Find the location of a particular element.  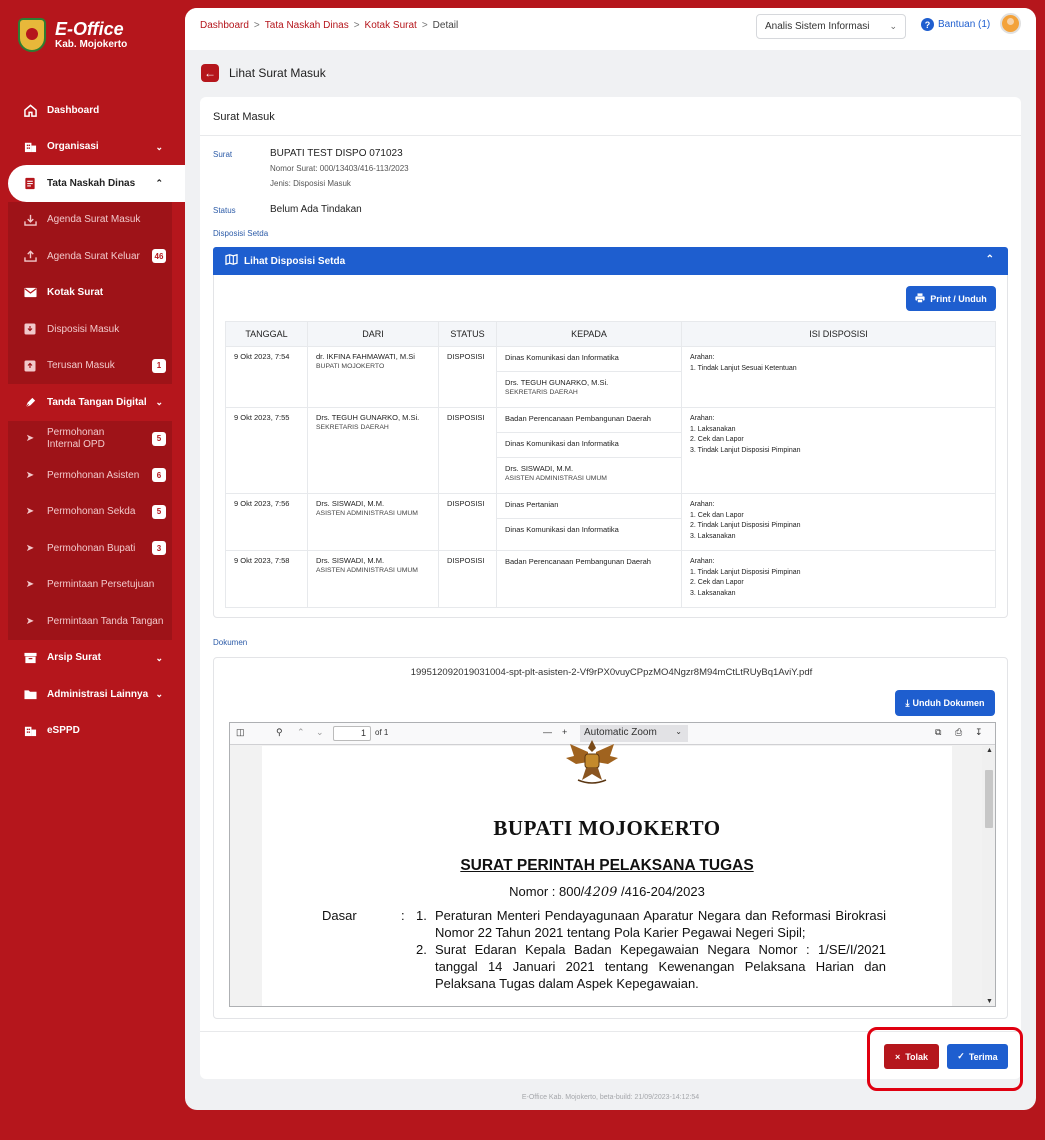

sidebar-item-label: Permohonan Bupati is located at coordinates (91, 548).